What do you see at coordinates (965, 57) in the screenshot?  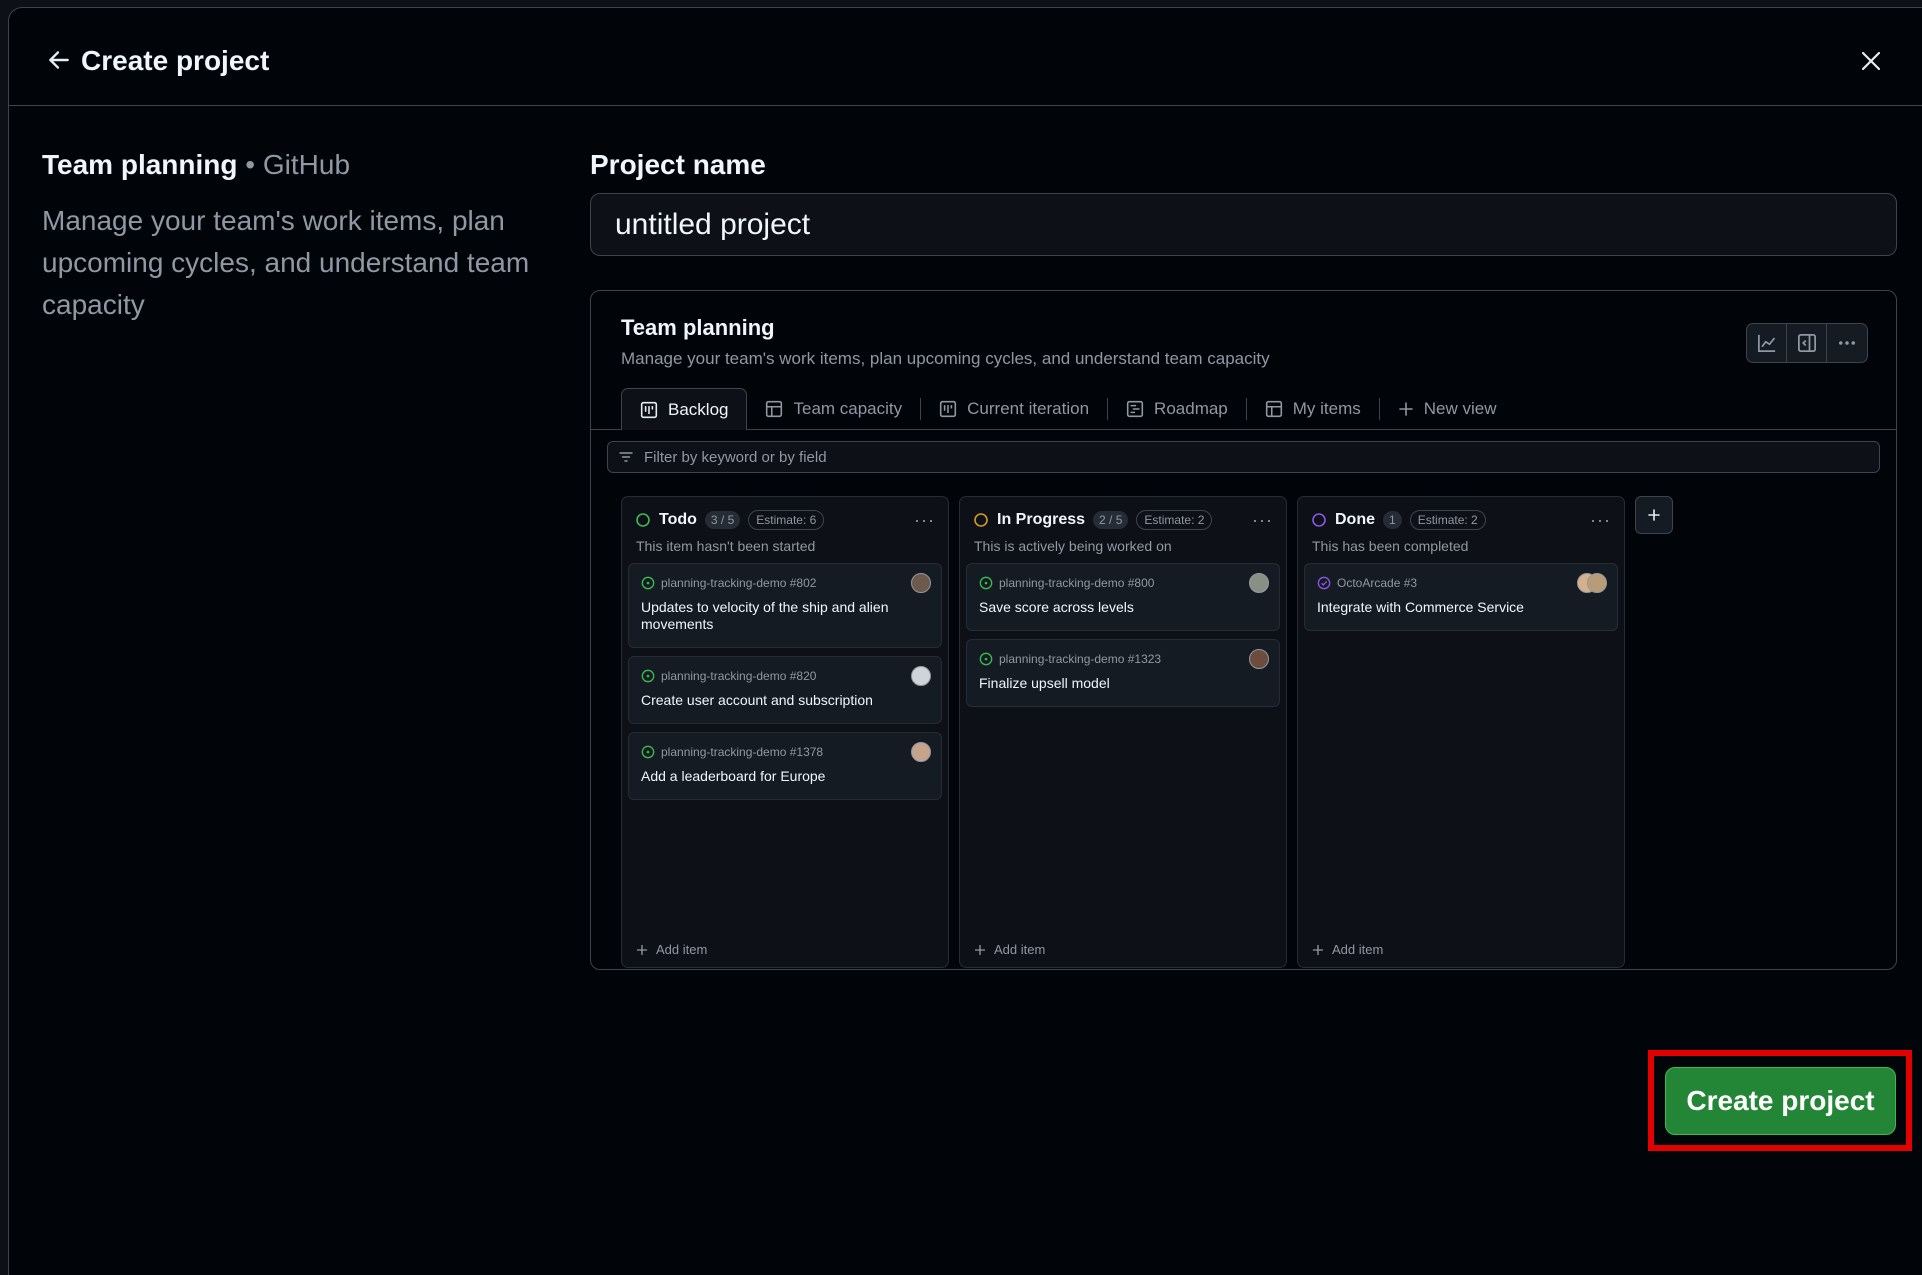 I see `dialog-header: Create project` at bounding box center [965, 57].